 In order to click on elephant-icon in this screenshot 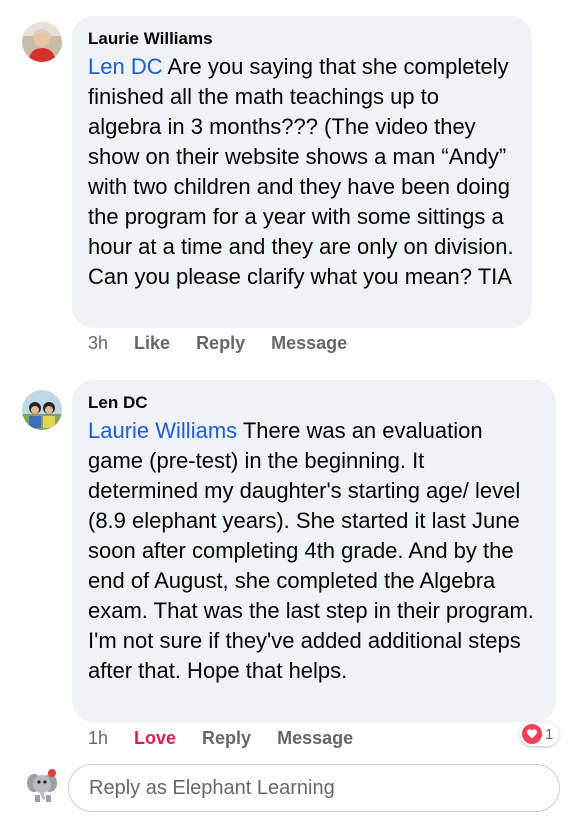, I will do `click(42, 786)`.